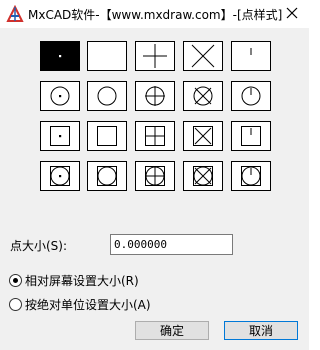  I want to click on point-style-circle-plus, so click(155, 96).